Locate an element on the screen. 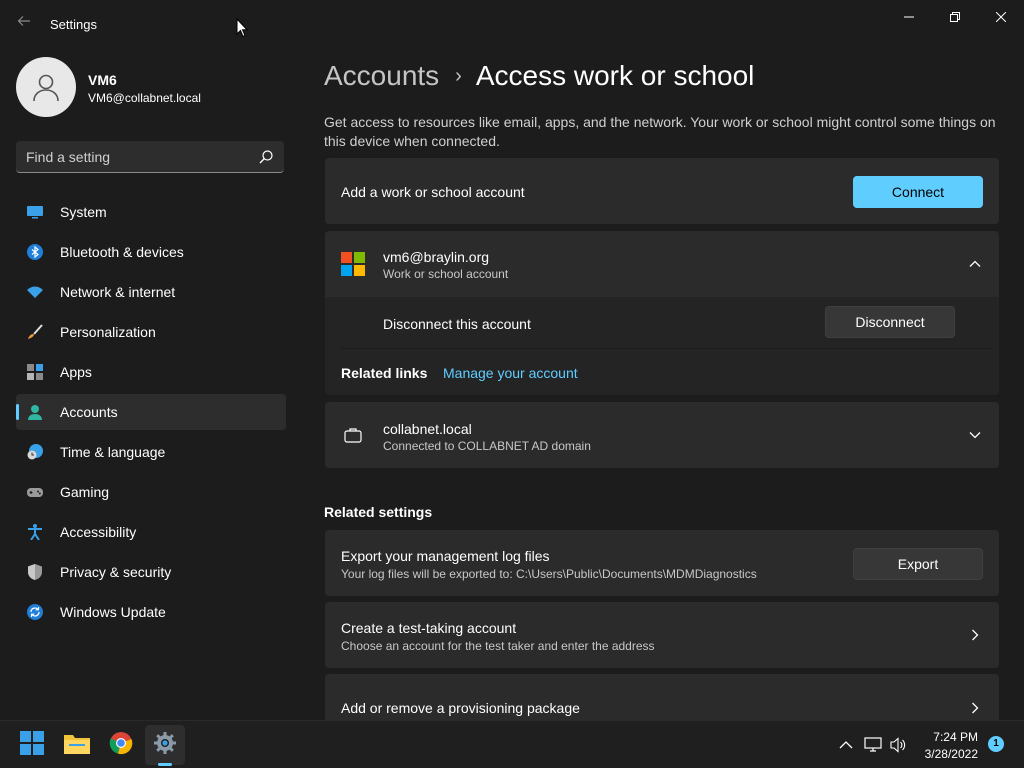  settings-taskbar-button is located at coordinates (165, 745).